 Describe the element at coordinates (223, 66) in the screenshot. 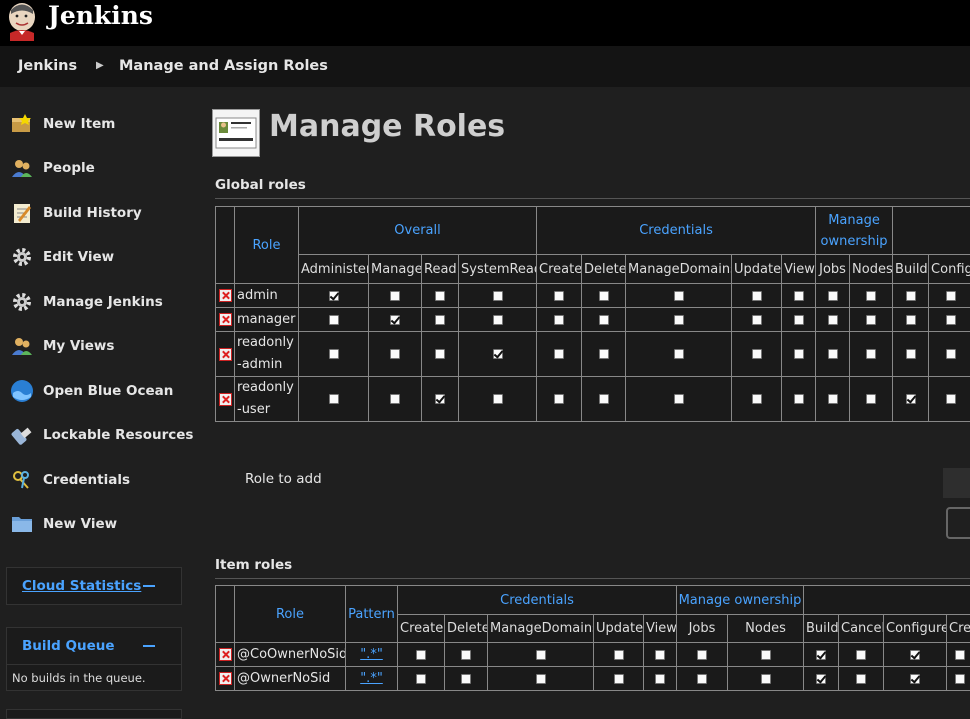

I see `breadcrumb-manage-roles: Manage and Assign Roles` at that location.